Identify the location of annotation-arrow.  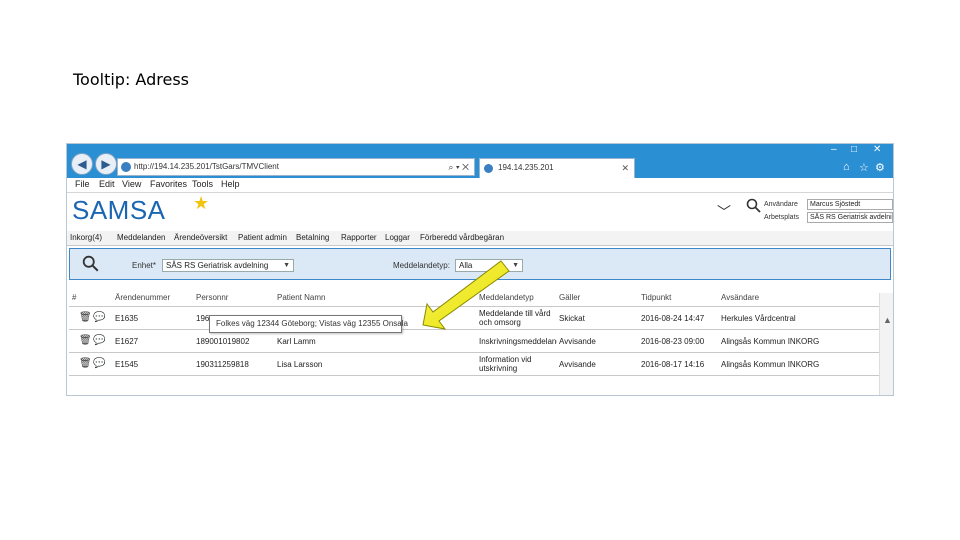
(466, 295).